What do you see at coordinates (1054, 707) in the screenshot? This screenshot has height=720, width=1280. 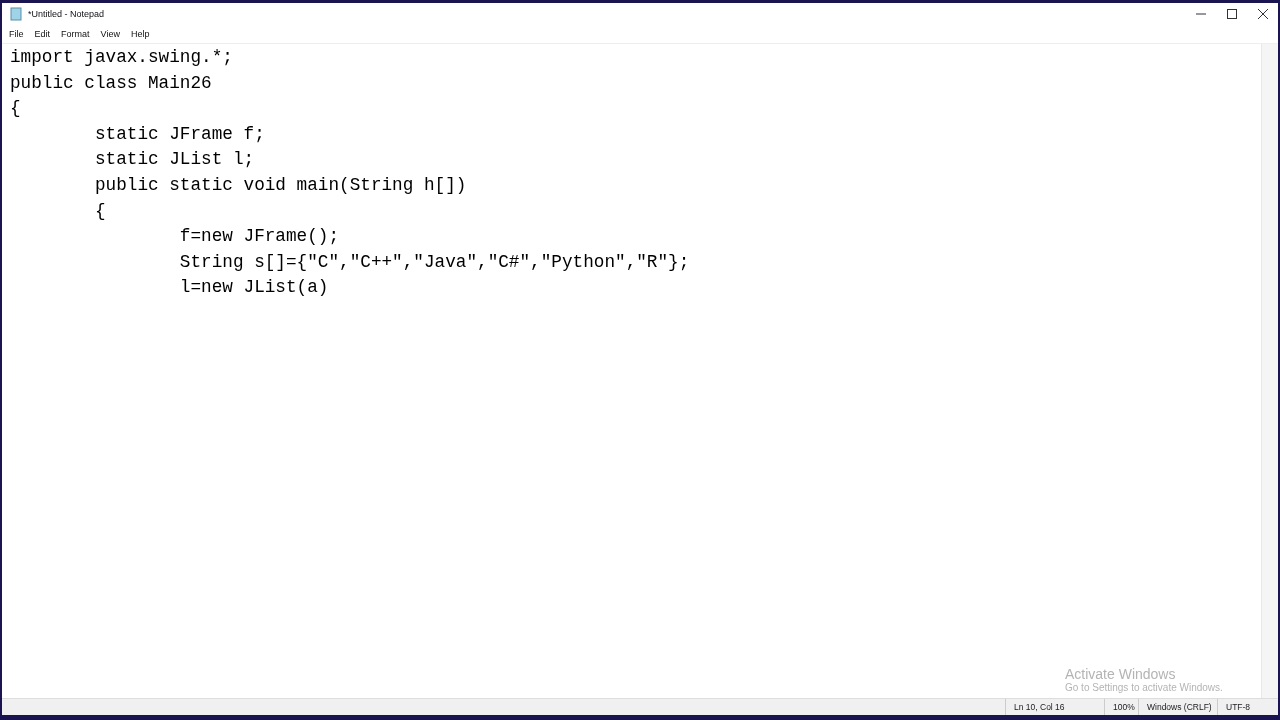 I see `status-item: Ln 10, Col 16` at bounding box center [1054, 707].